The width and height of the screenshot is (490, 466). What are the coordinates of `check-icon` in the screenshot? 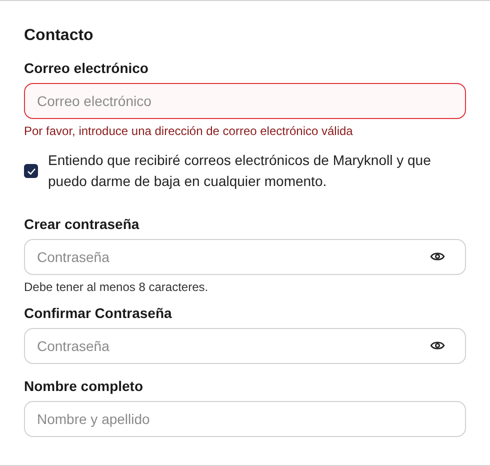 It's located at (31, 171).